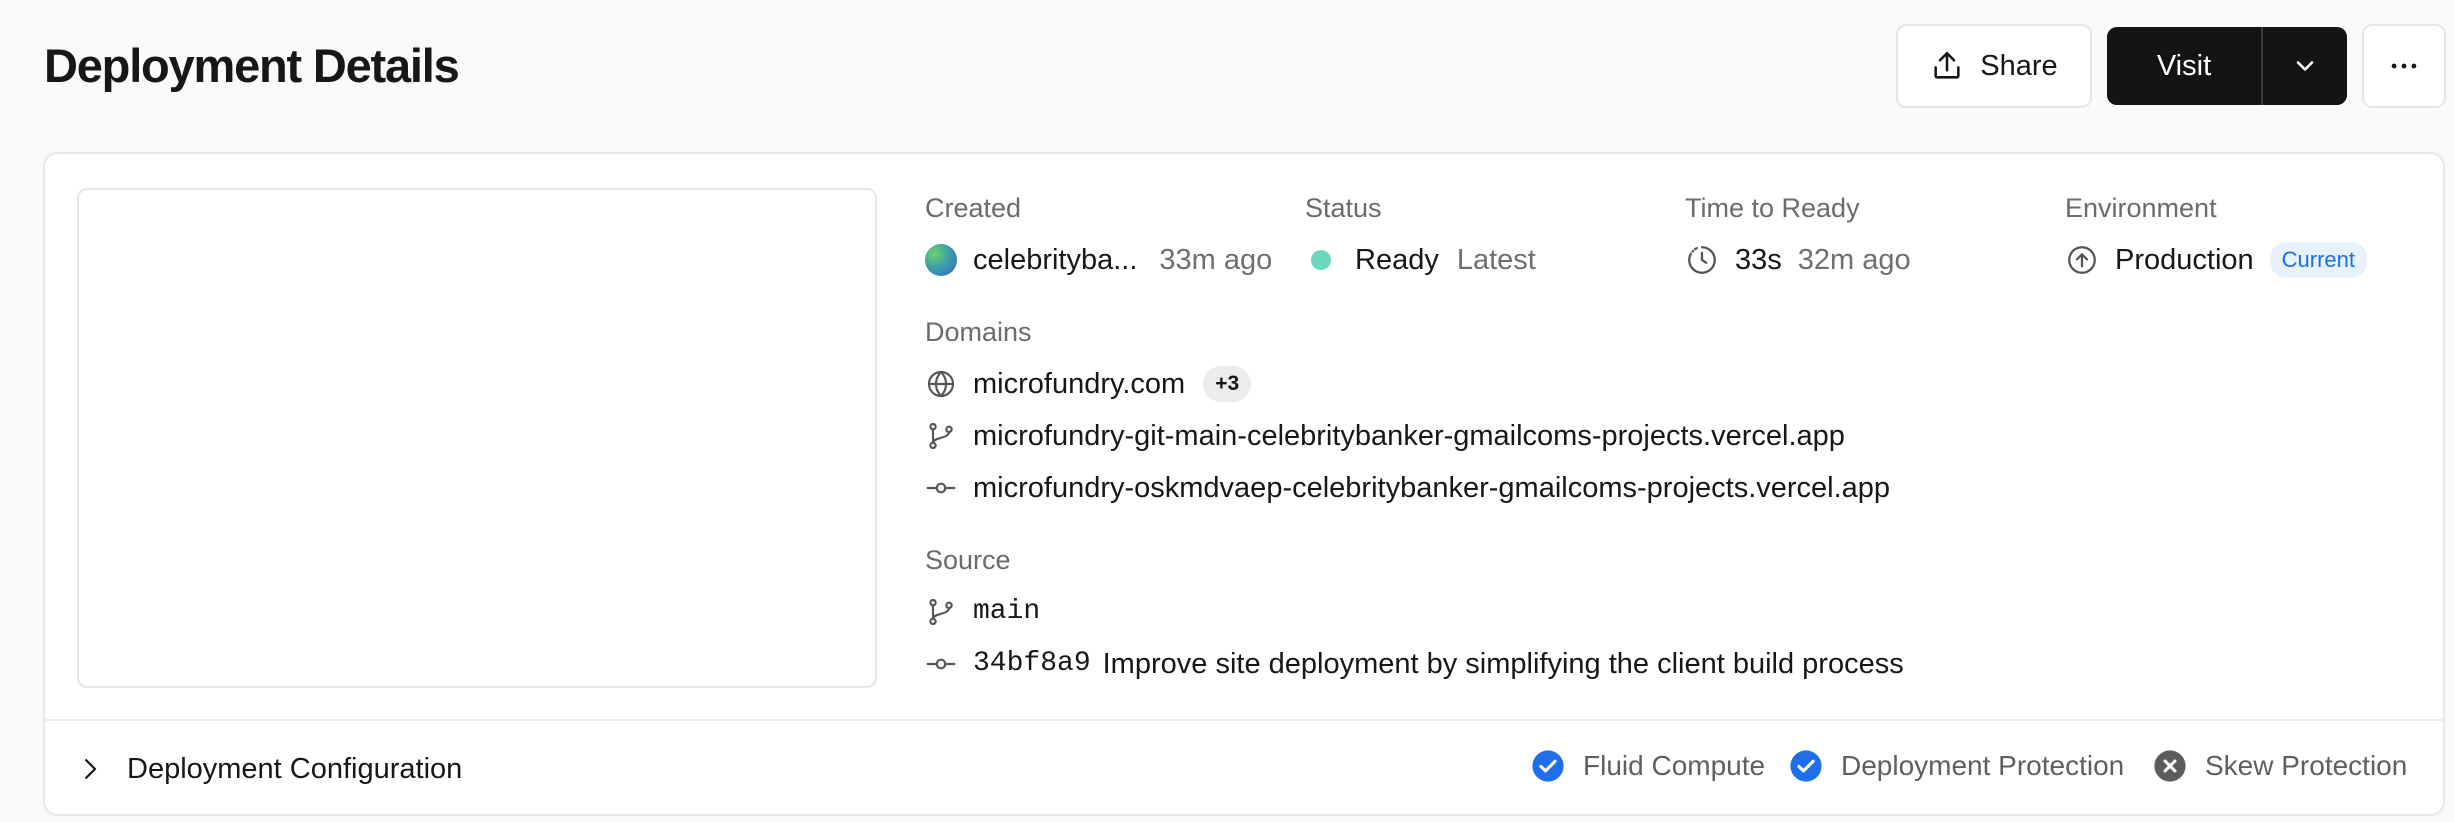  What do you see at coordinates (1227, 384) in the screenshot?
I see `domain-extra-count-badge: +3` at bounding box center [1227, 384].